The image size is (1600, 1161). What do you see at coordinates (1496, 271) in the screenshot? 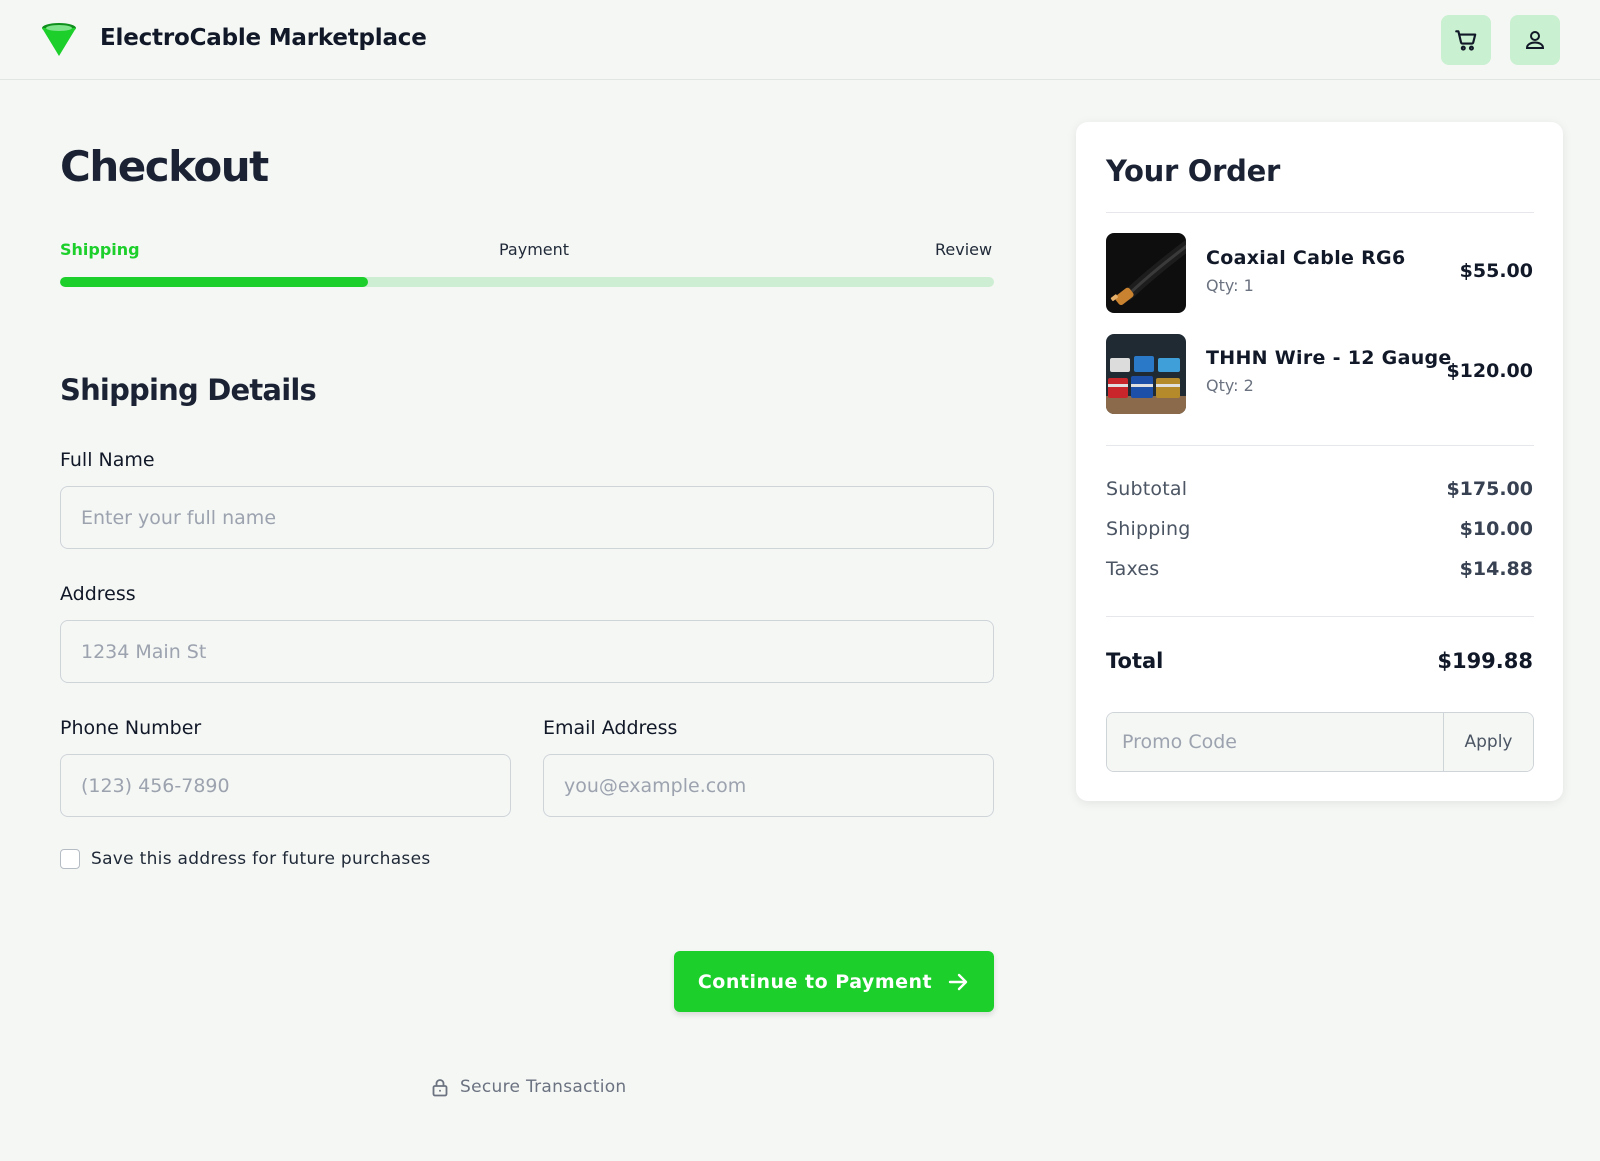
I see `order-item-price: $55.00` at bounding box center [1496, 271].